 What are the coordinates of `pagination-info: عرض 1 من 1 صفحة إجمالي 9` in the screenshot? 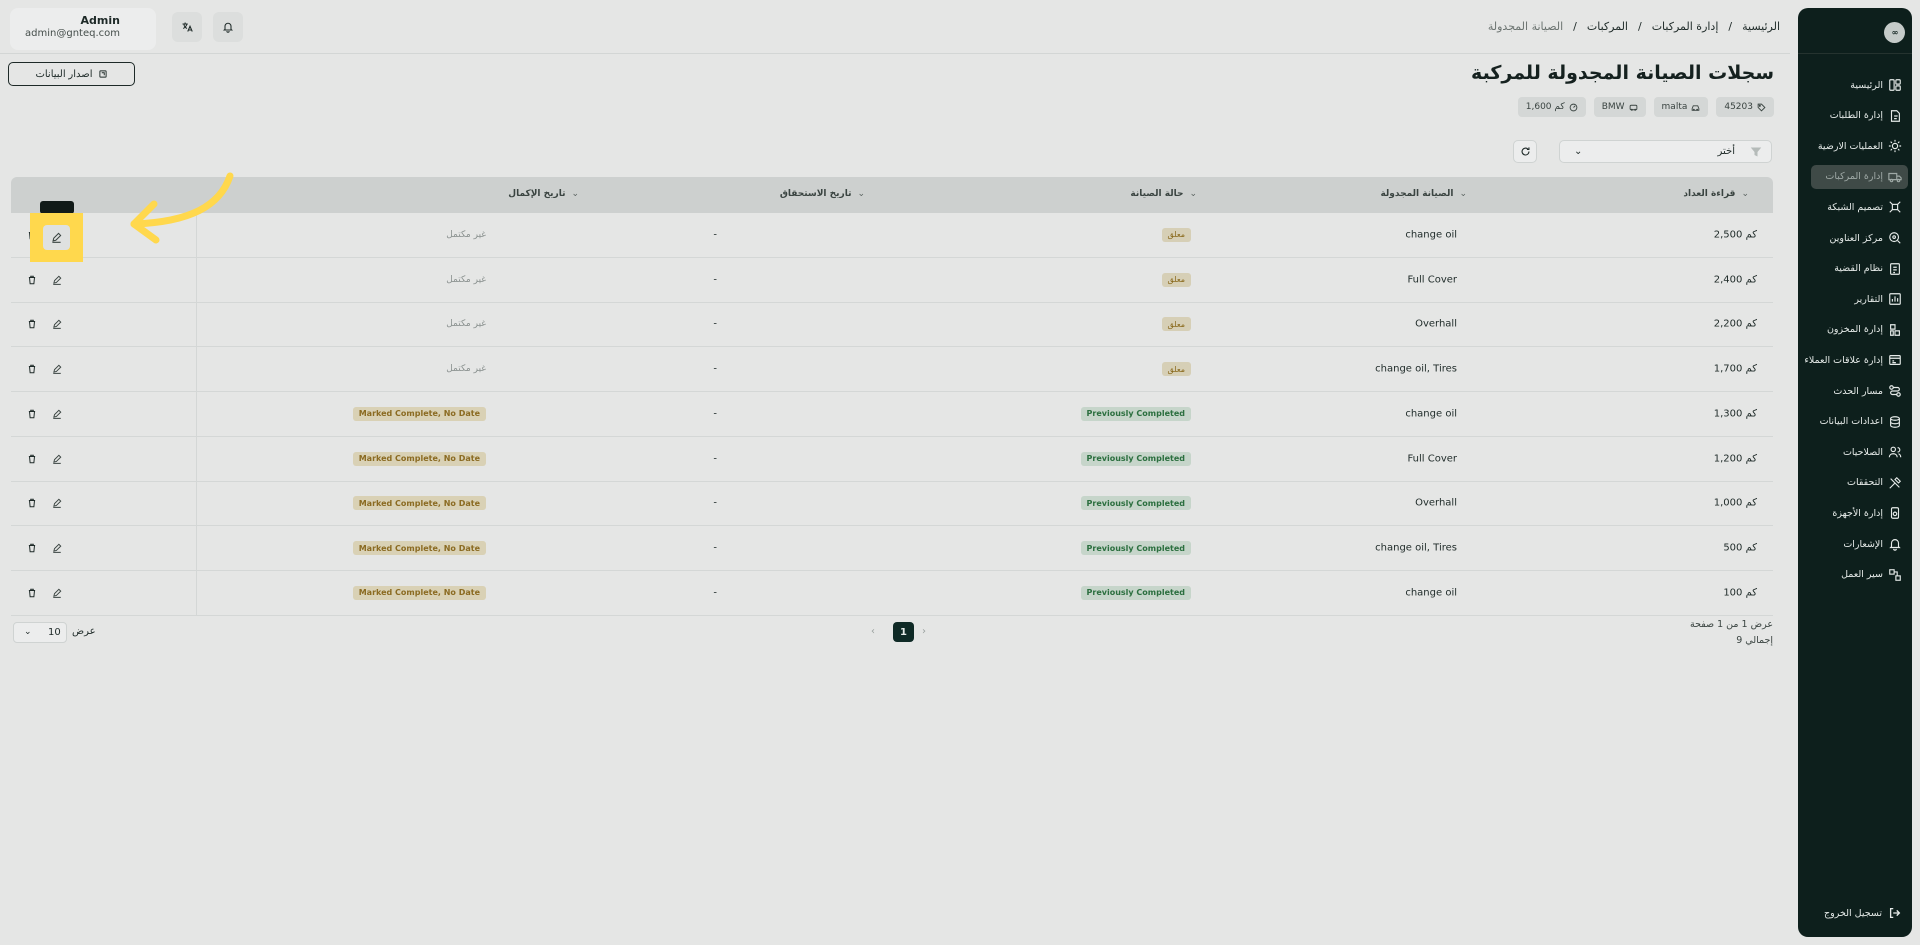 It's located at (1731, 633).